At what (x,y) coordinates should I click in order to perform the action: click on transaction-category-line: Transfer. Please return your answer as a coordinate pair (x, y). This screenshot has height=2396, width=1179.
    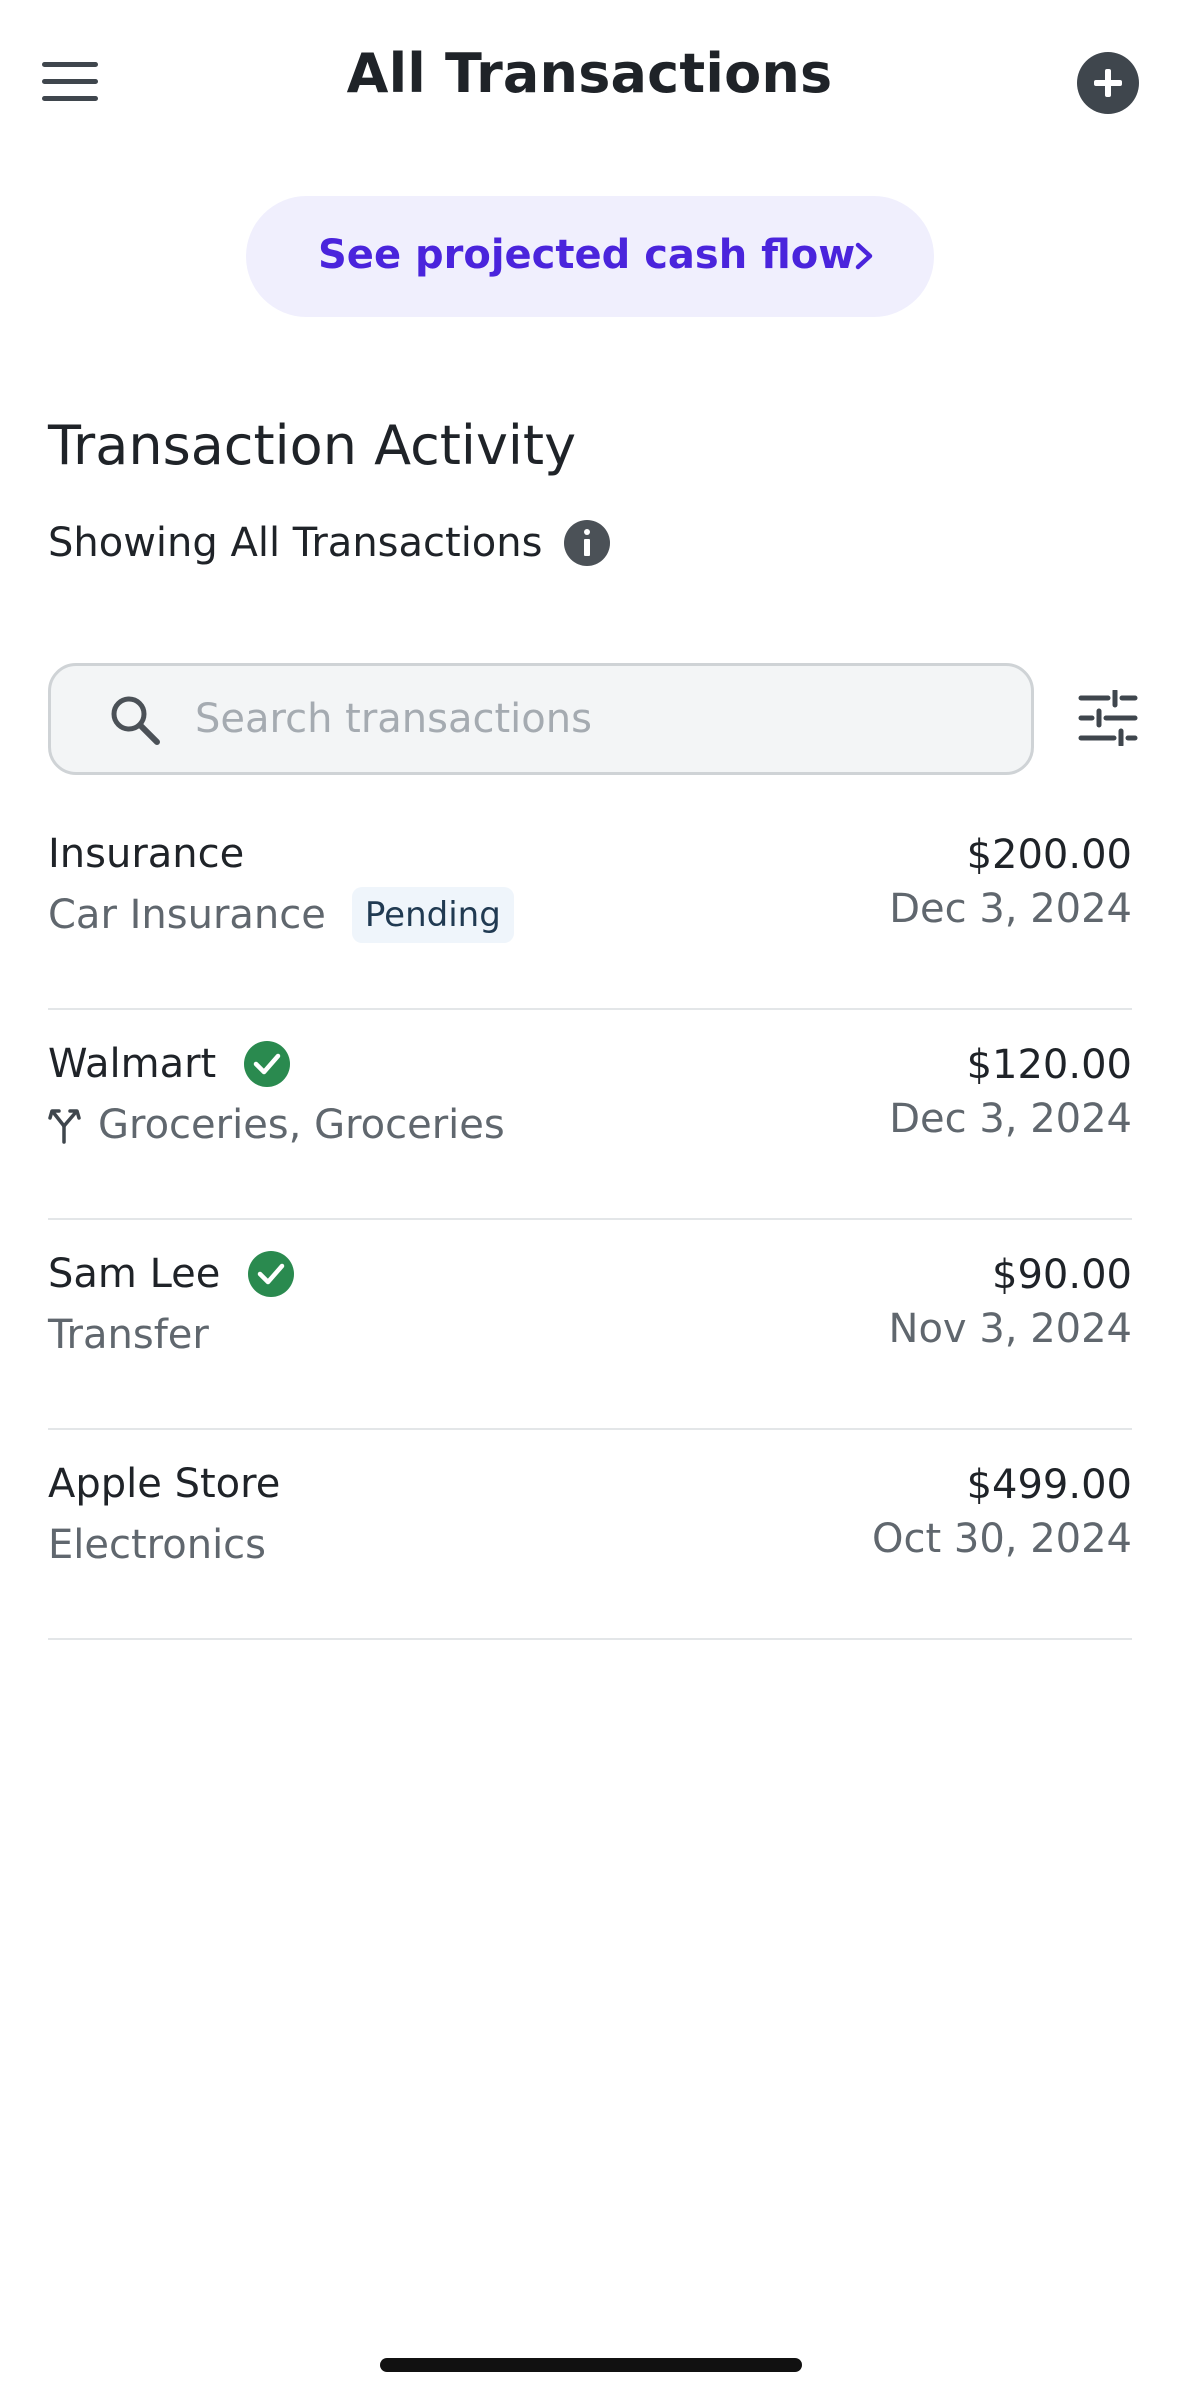
    Looking at the image, I should click on (128, 1335).